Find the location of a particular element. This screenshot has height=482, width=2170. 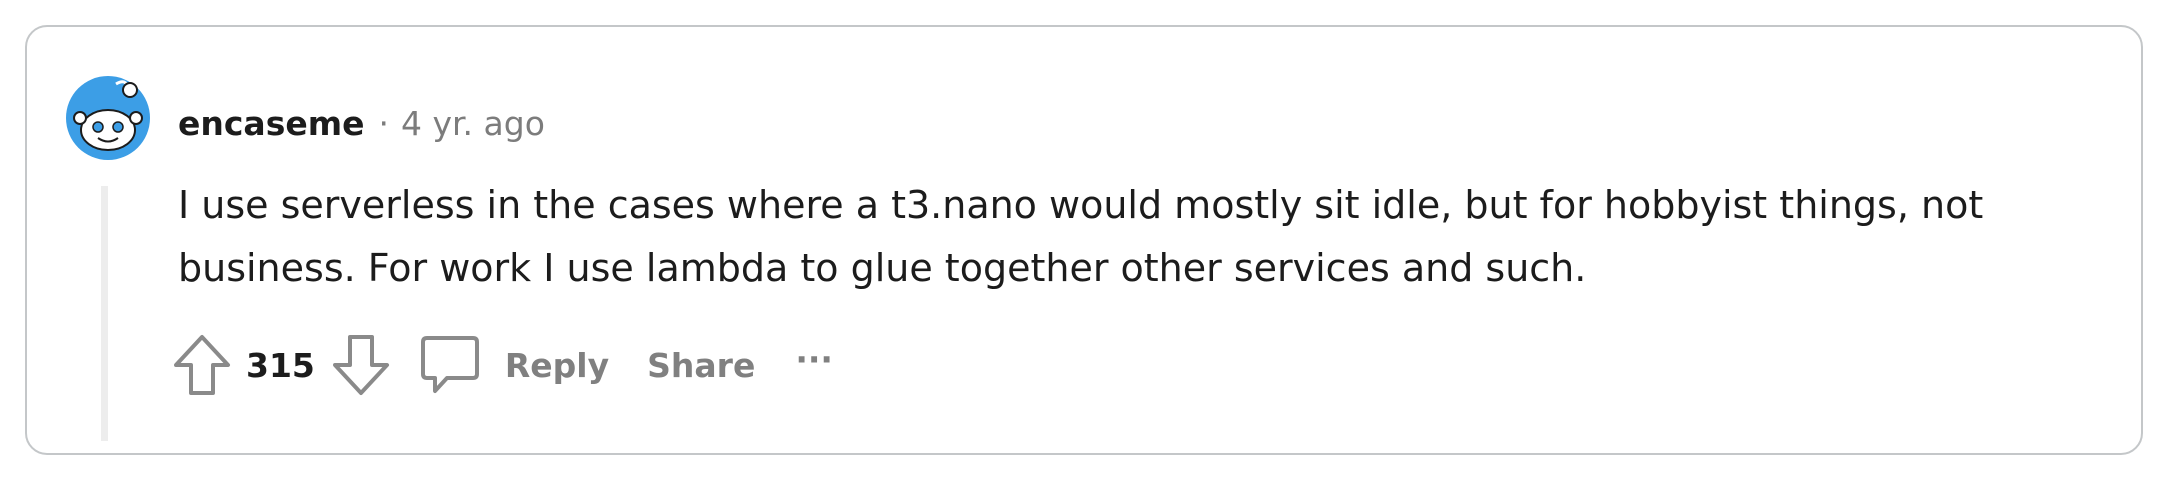

comment-timestamp: 4 yr. ago is located at coordinates (473, 123).